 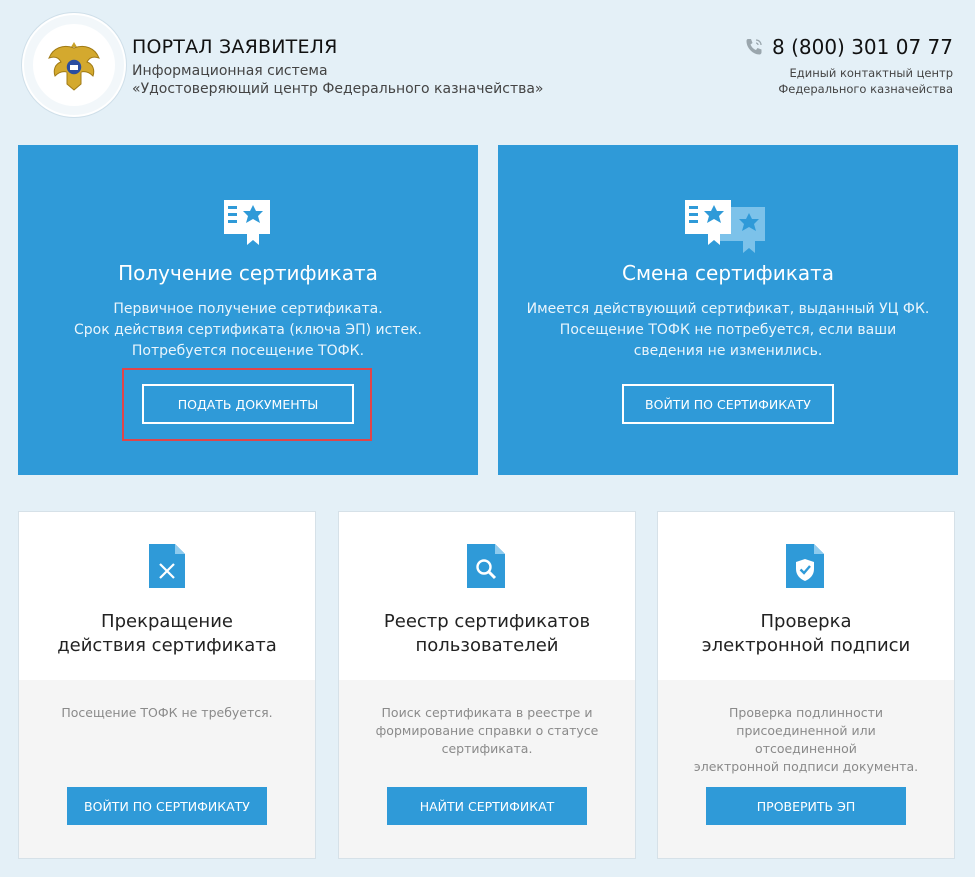 I want to click on desc-line: электронной подписи документа., so click(x=806, y=766).